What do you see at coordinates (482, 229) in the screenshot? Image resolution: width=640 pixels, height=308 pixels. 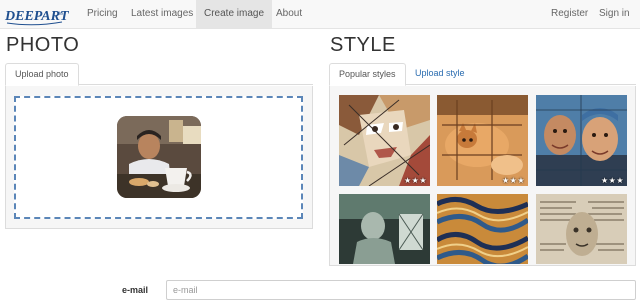 I see `style-tile-swirl-pattern` at bounding box center [482, 229].